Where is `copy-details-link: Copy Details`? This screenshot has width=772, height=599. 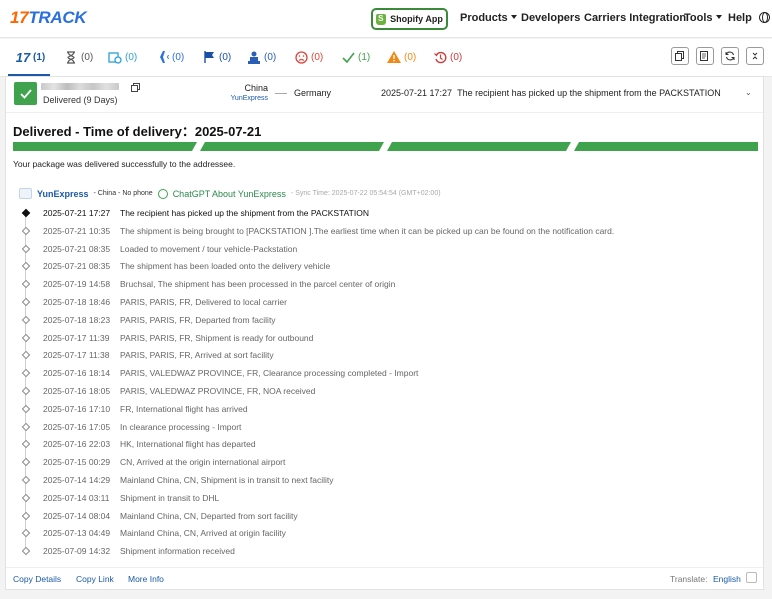
copy-details-link: Copy Details is located at coordinates (37, 579).